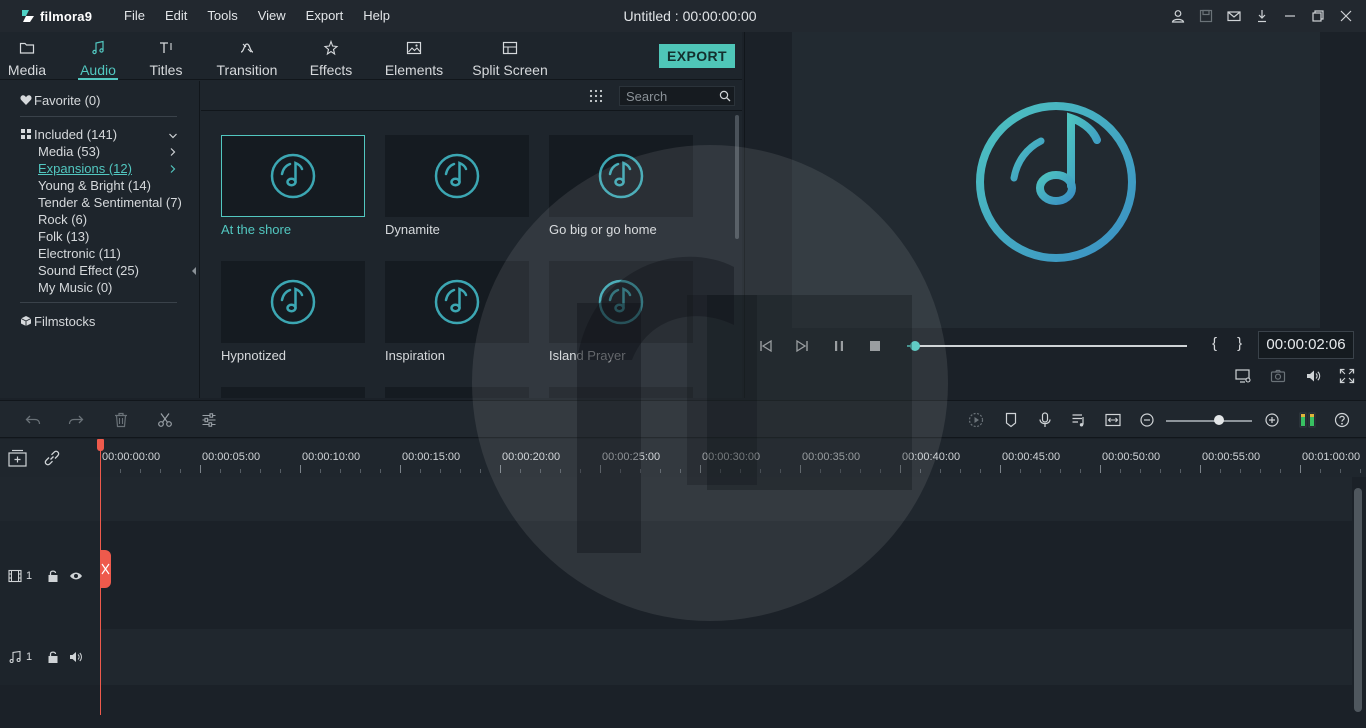 Image resolution: width=1366 pixels, height=728 pixels. I want to click on minimize-button, so click(1290, 16).